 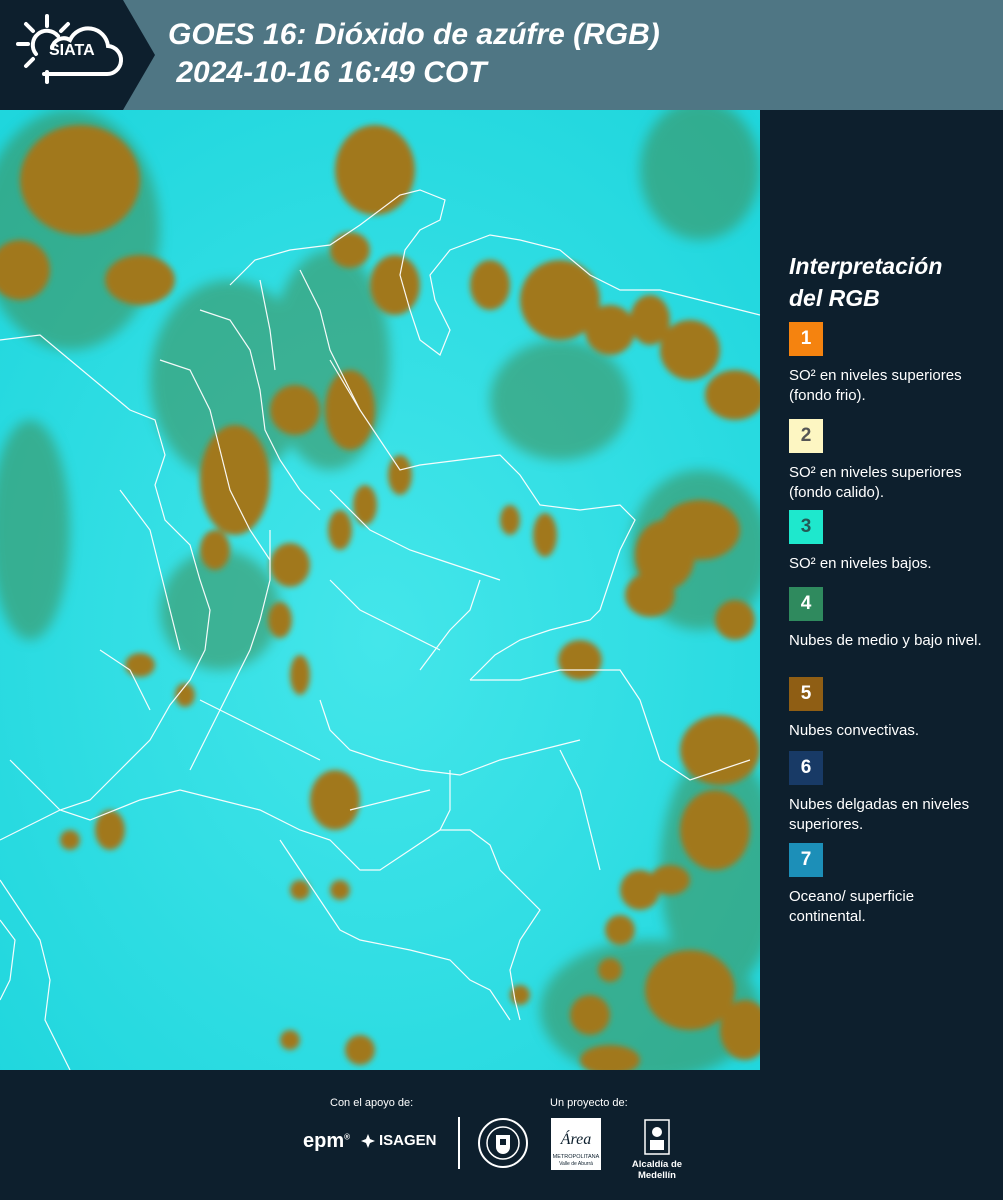 I want to click on legend-label-1: SO² en niveles superiores (fondo frio)., so click(x=875, y=385).